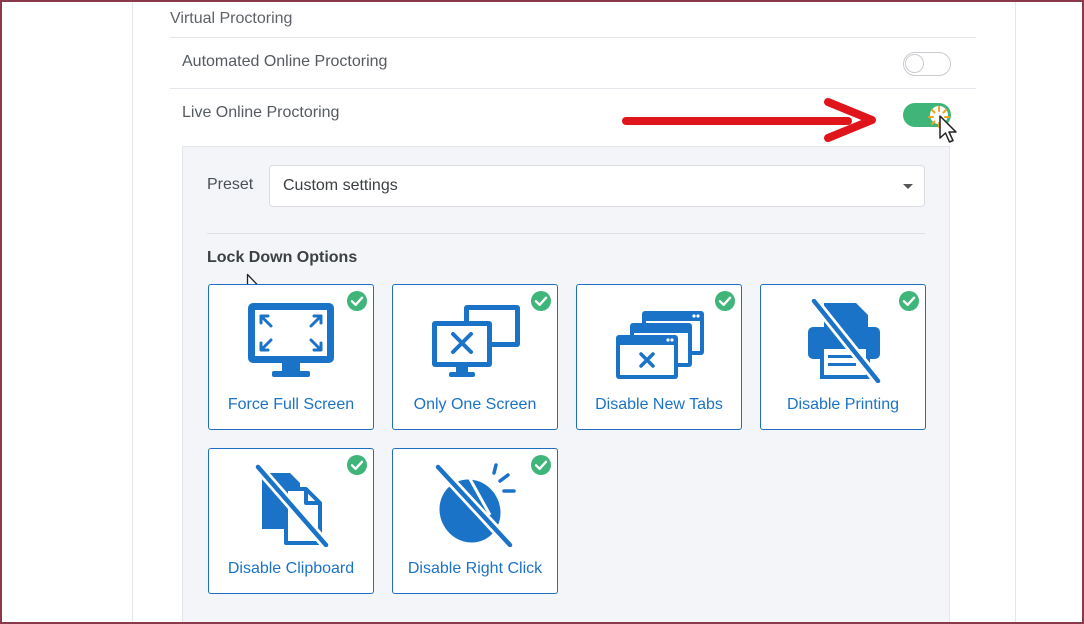  I want to click on preset-select: Custom settings, so click(597, 186).